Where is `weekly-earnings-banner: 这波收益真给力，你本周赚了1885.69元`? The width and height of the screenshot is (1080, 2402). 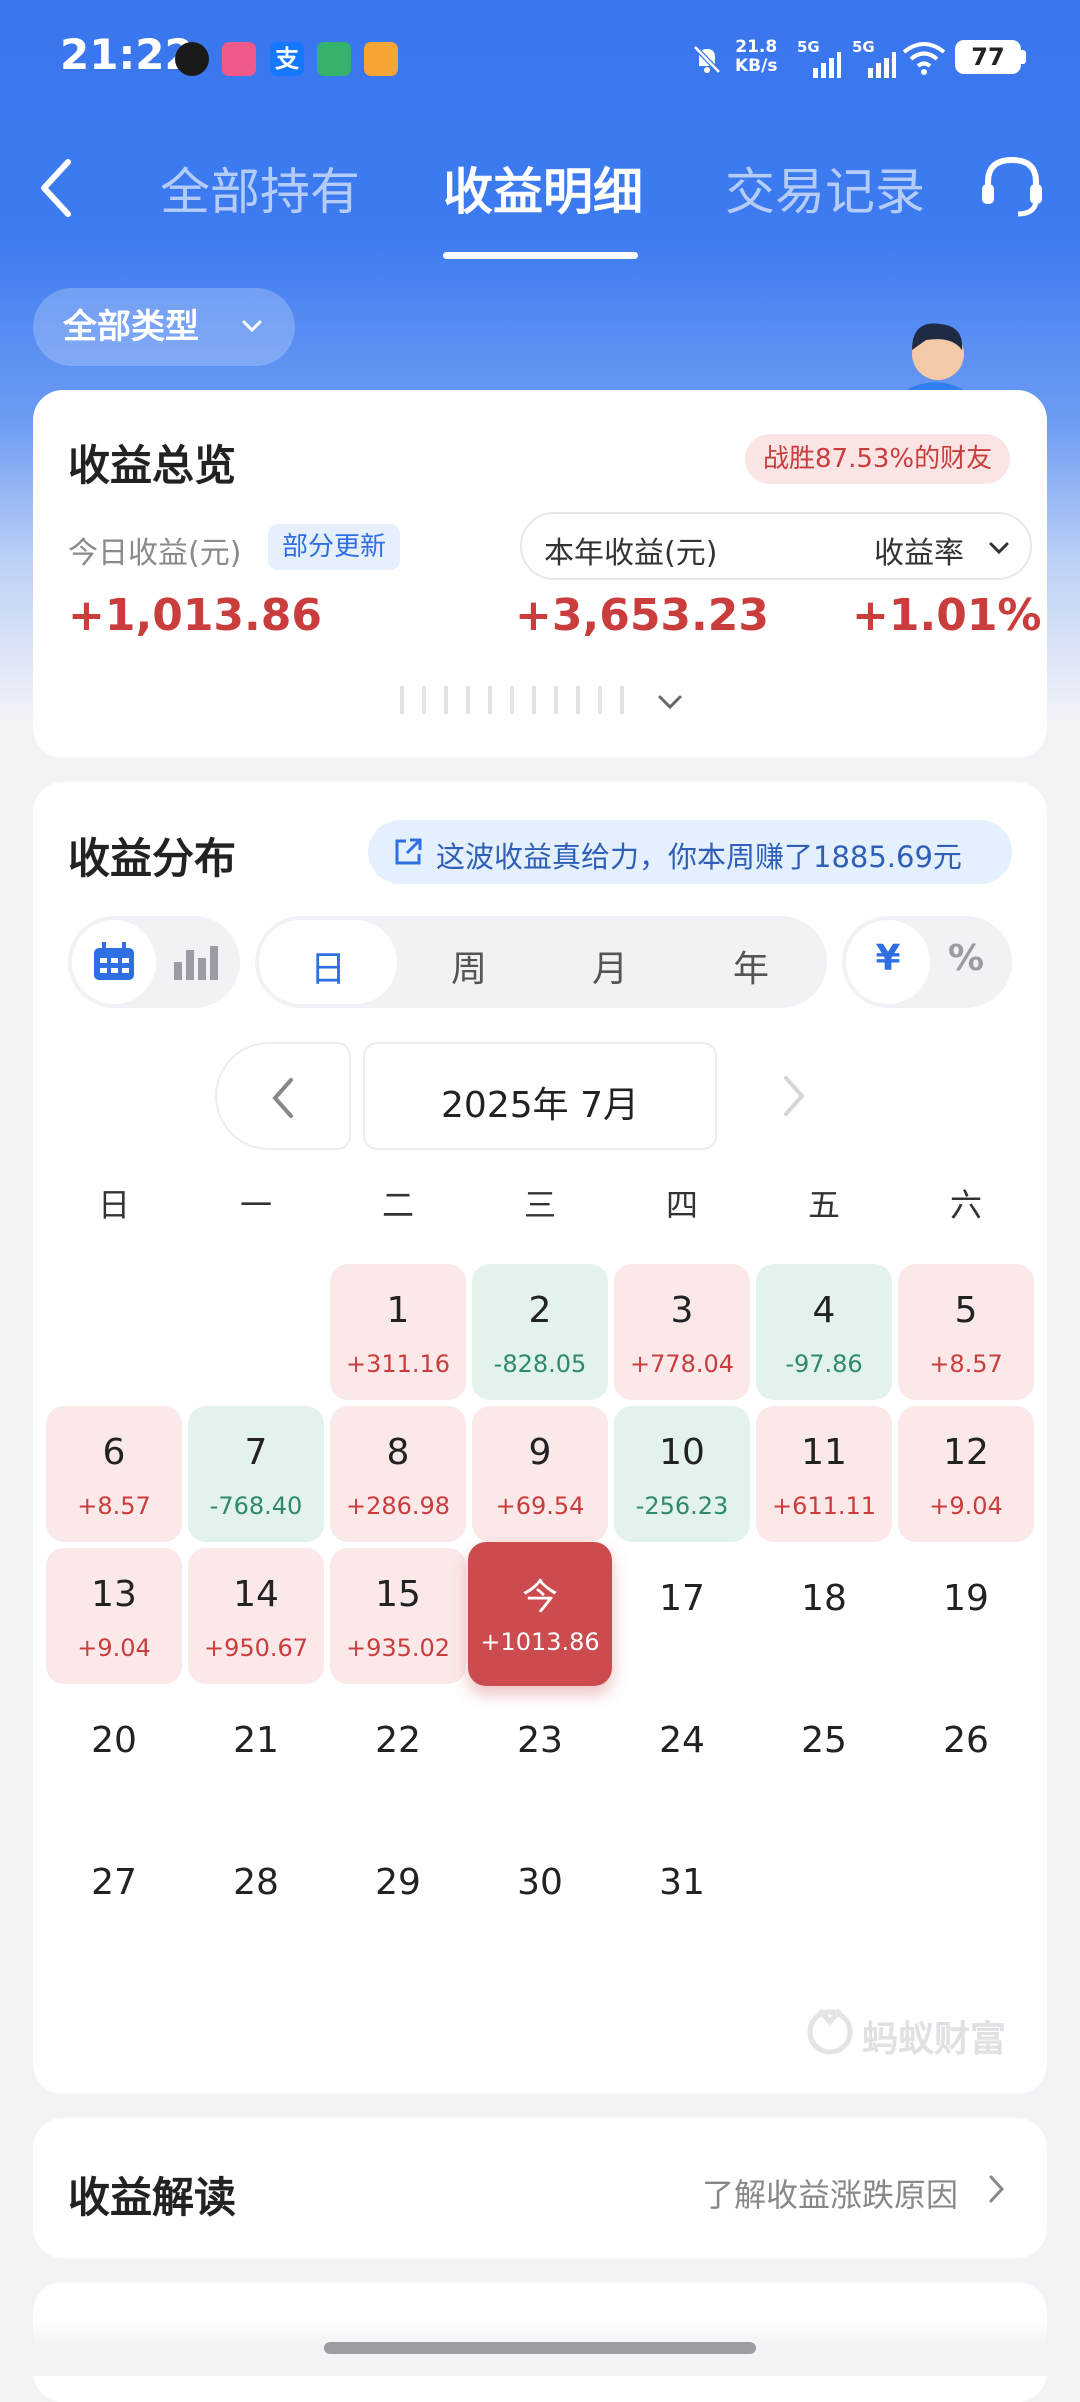 weekly-earnings-banner: 这波收益真给力，你本周赚了1885.69元 is located at coordinates (690, 852).